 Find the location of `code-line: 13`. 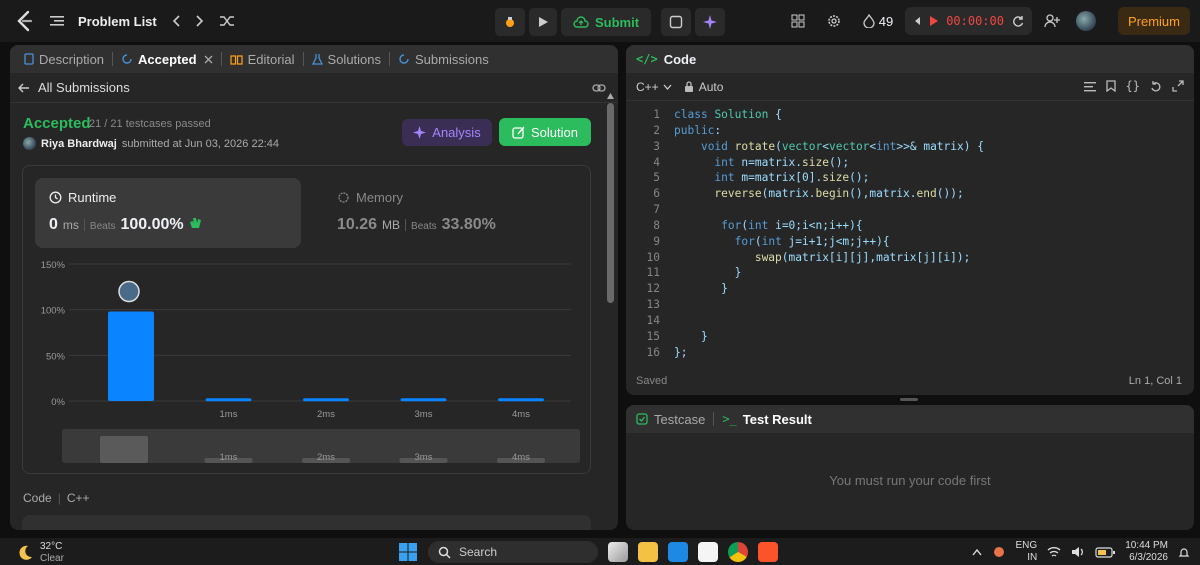

code-line: 13 is located at coordinates (910, 305).